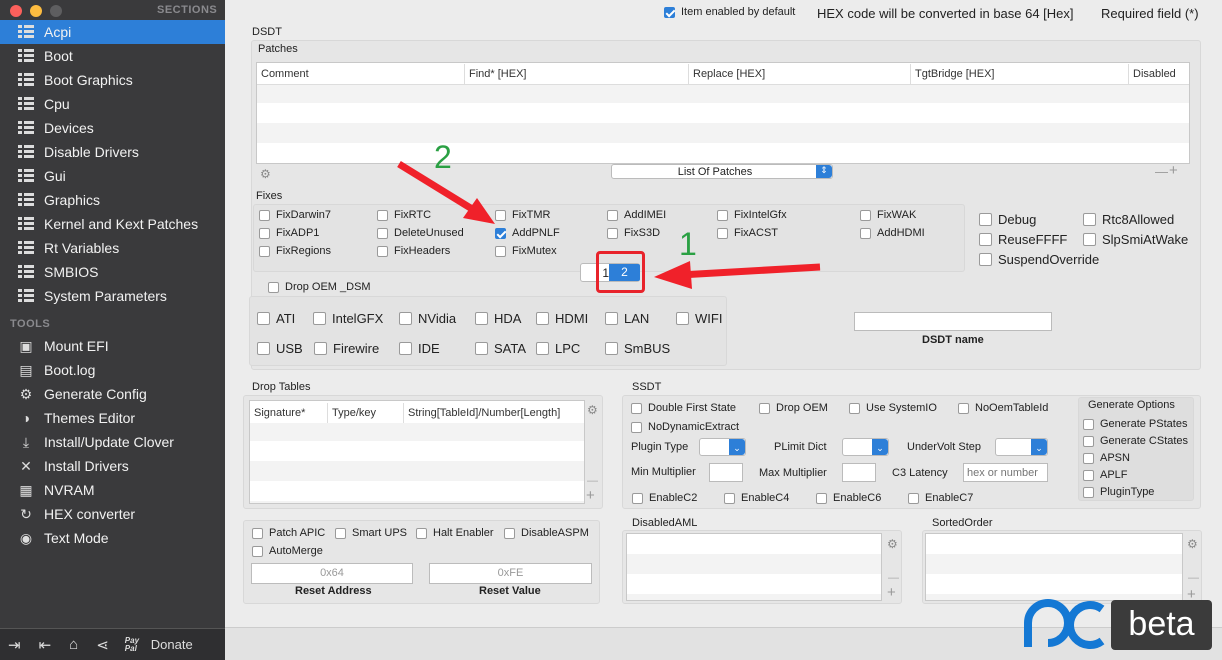  What do you see at coordinates (295, 251) in the screenshot?
I see `fix-fixregions-checkbox: FixRegions` at bounding box center [295, 251].